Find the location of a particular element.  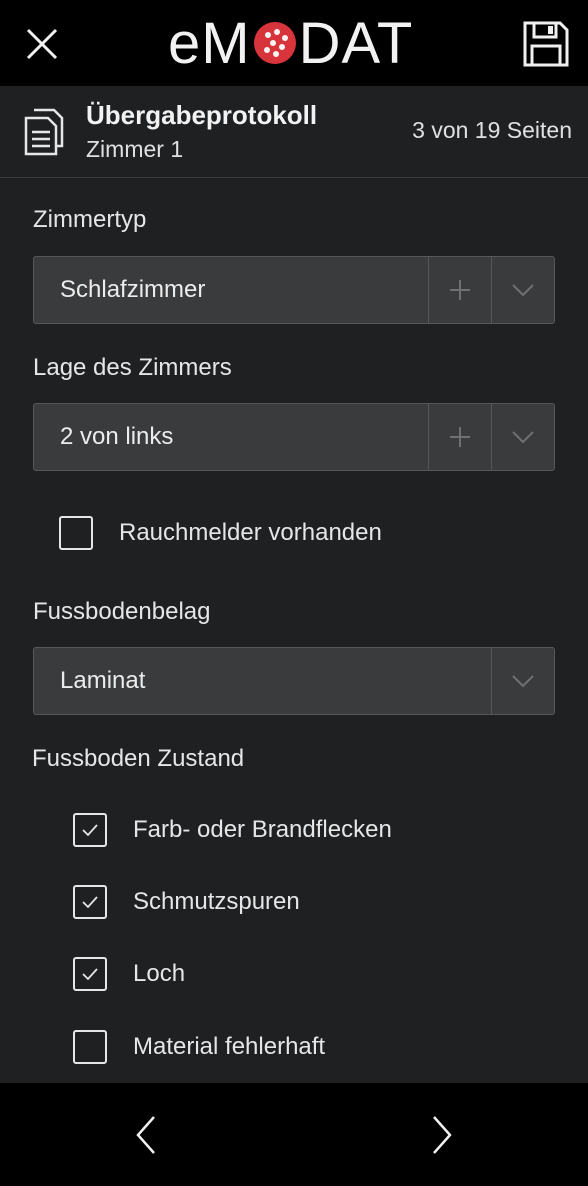

floor-condition-option: Loch is located at coordinates (129, 974).